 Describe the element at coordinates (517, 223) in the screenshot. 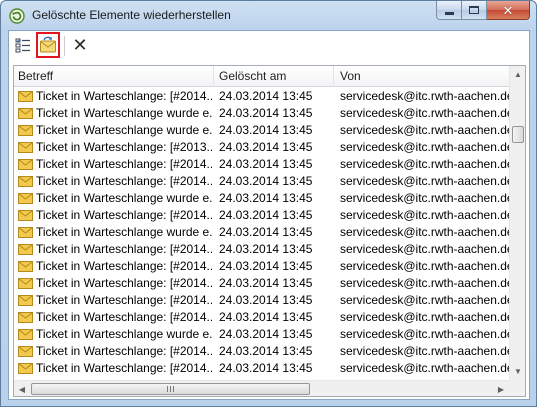

I see `vertical-scrollbar: ▲ ▼` at that location.